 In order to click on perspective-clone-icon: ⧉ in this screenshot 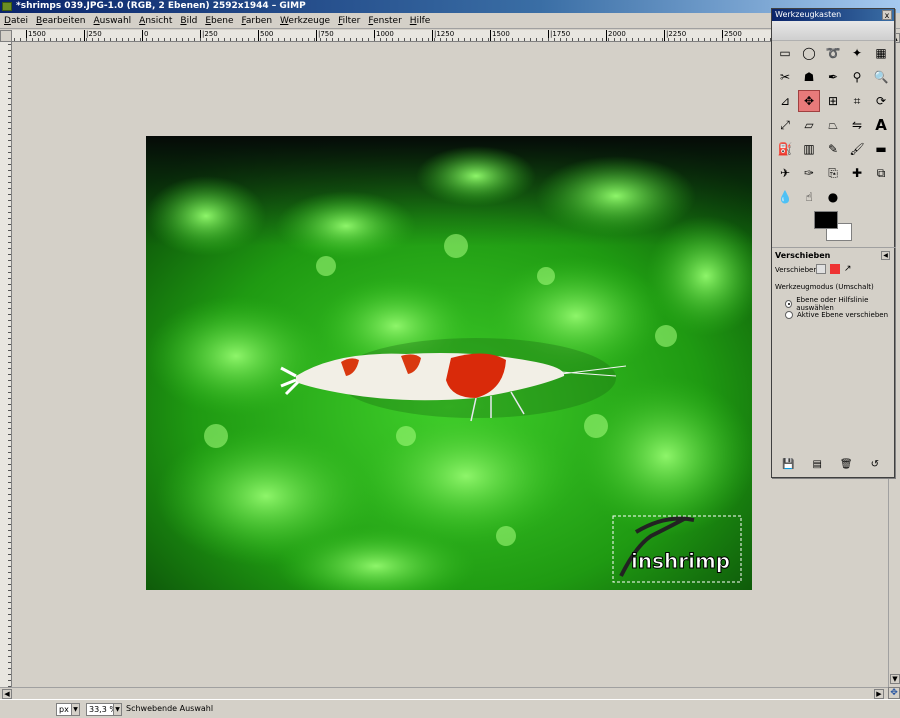, I will do `click(881, 173)`.